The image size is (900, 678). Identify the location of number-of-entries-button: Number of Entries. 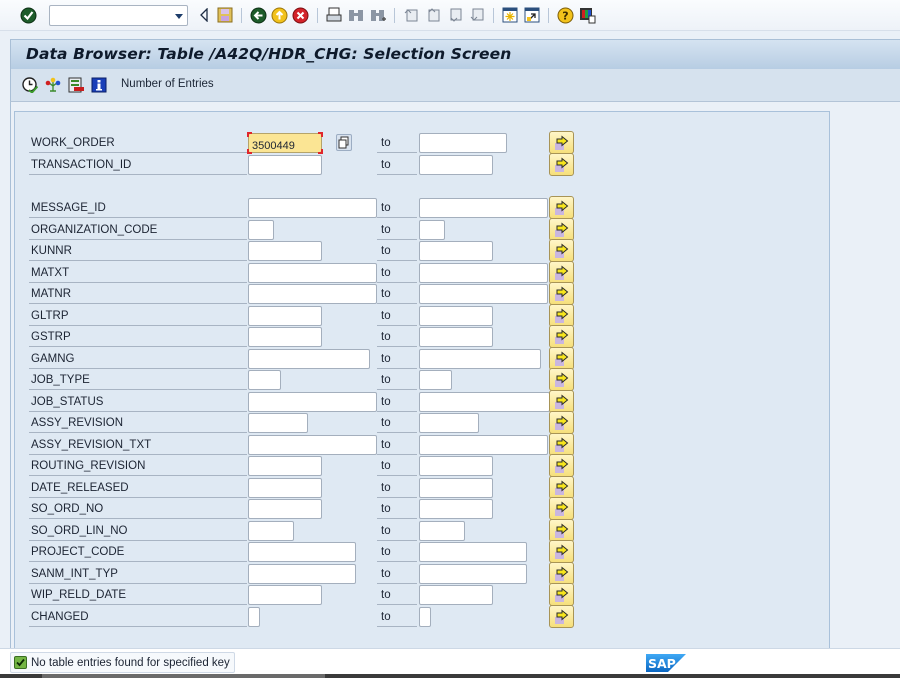
(167, 84).